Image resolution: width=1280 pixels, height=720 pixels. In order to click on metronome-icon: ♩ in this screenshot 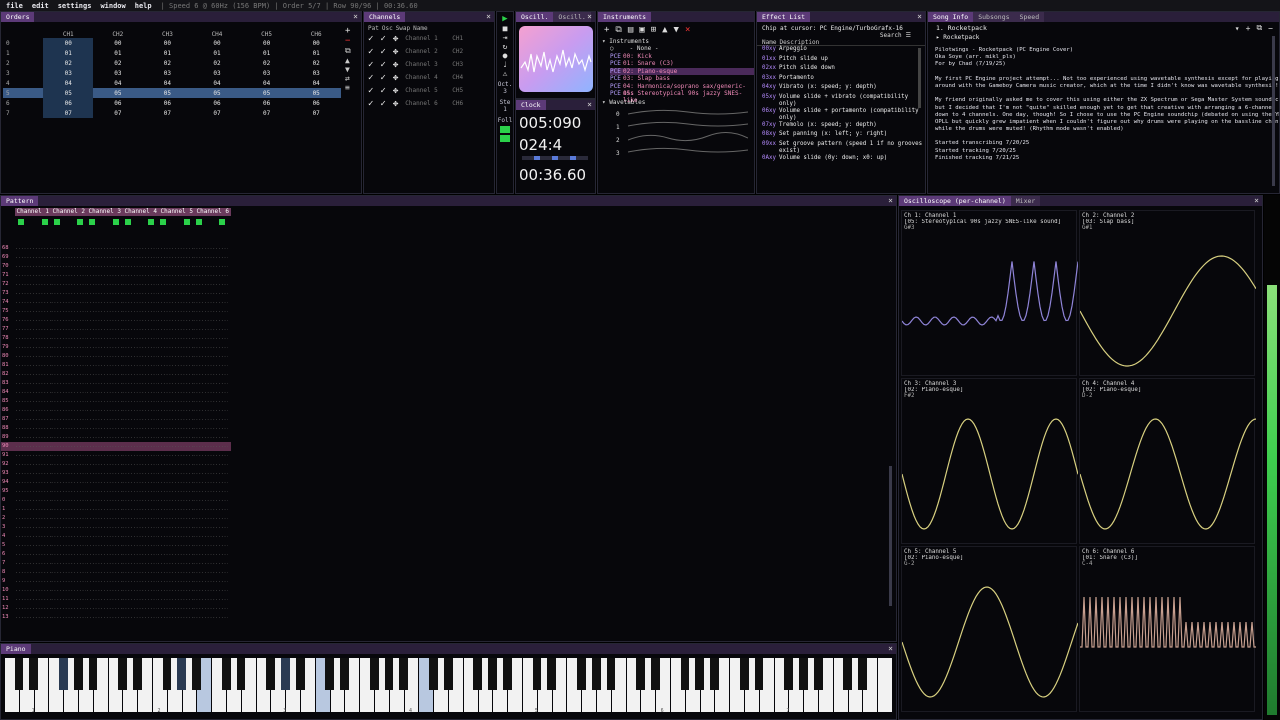, I will do `click(505, 64)`.